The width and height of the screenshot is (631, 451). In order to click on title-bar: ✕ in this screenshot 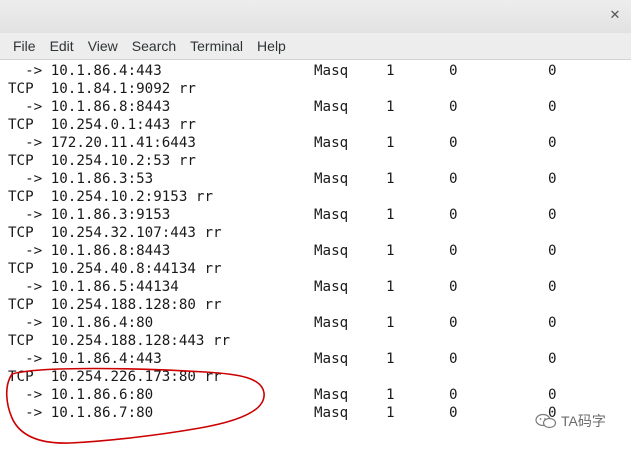, I will do `click(315, 16)`.